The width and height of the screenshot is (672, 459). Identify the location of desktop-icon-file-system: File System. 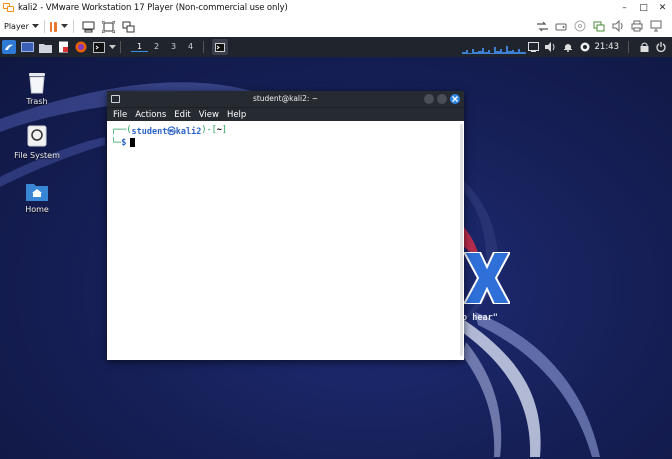
(37, 142).